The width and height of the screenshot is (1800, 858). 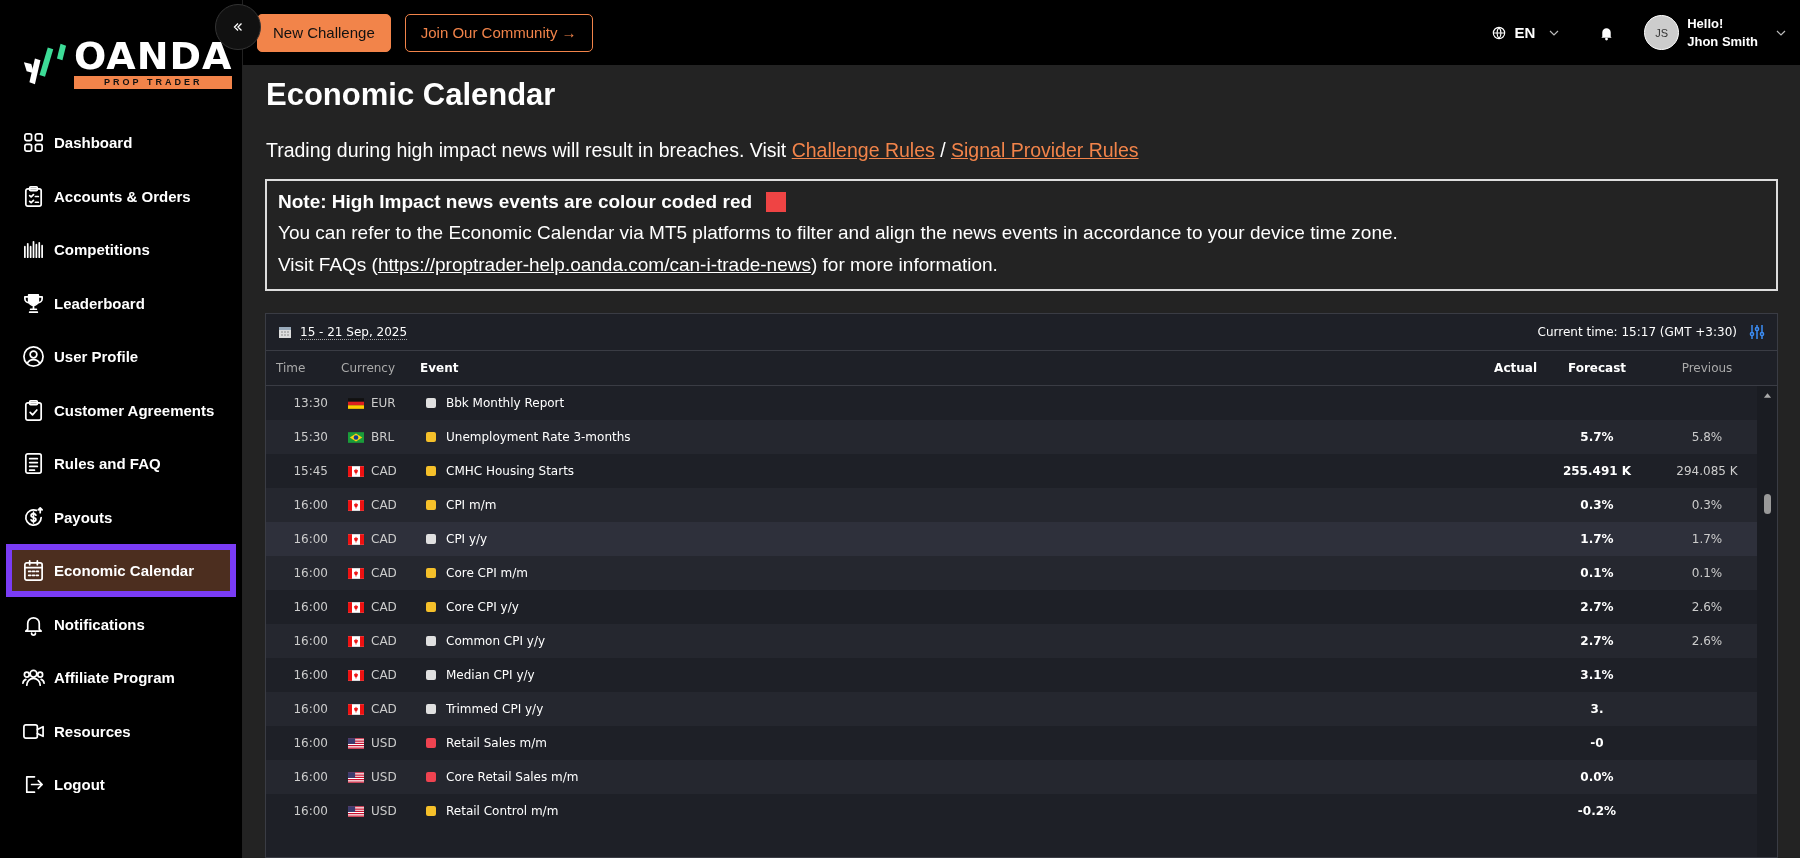 I want to click on event-cell: Retail Control m/m, so click(x=502, y=811).